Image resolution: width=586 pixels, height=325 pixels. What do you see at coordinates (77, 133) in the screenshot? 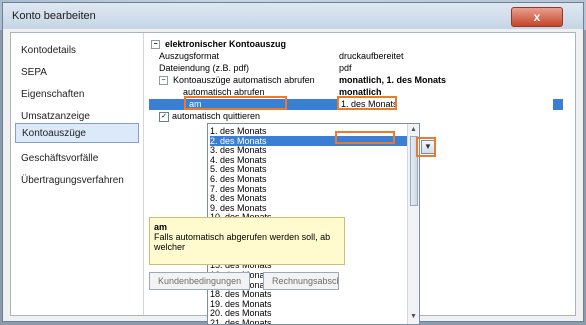
I see `sidebar-item-kontoauszuege: Kontoauszüge` at bounding box center [77, 133].